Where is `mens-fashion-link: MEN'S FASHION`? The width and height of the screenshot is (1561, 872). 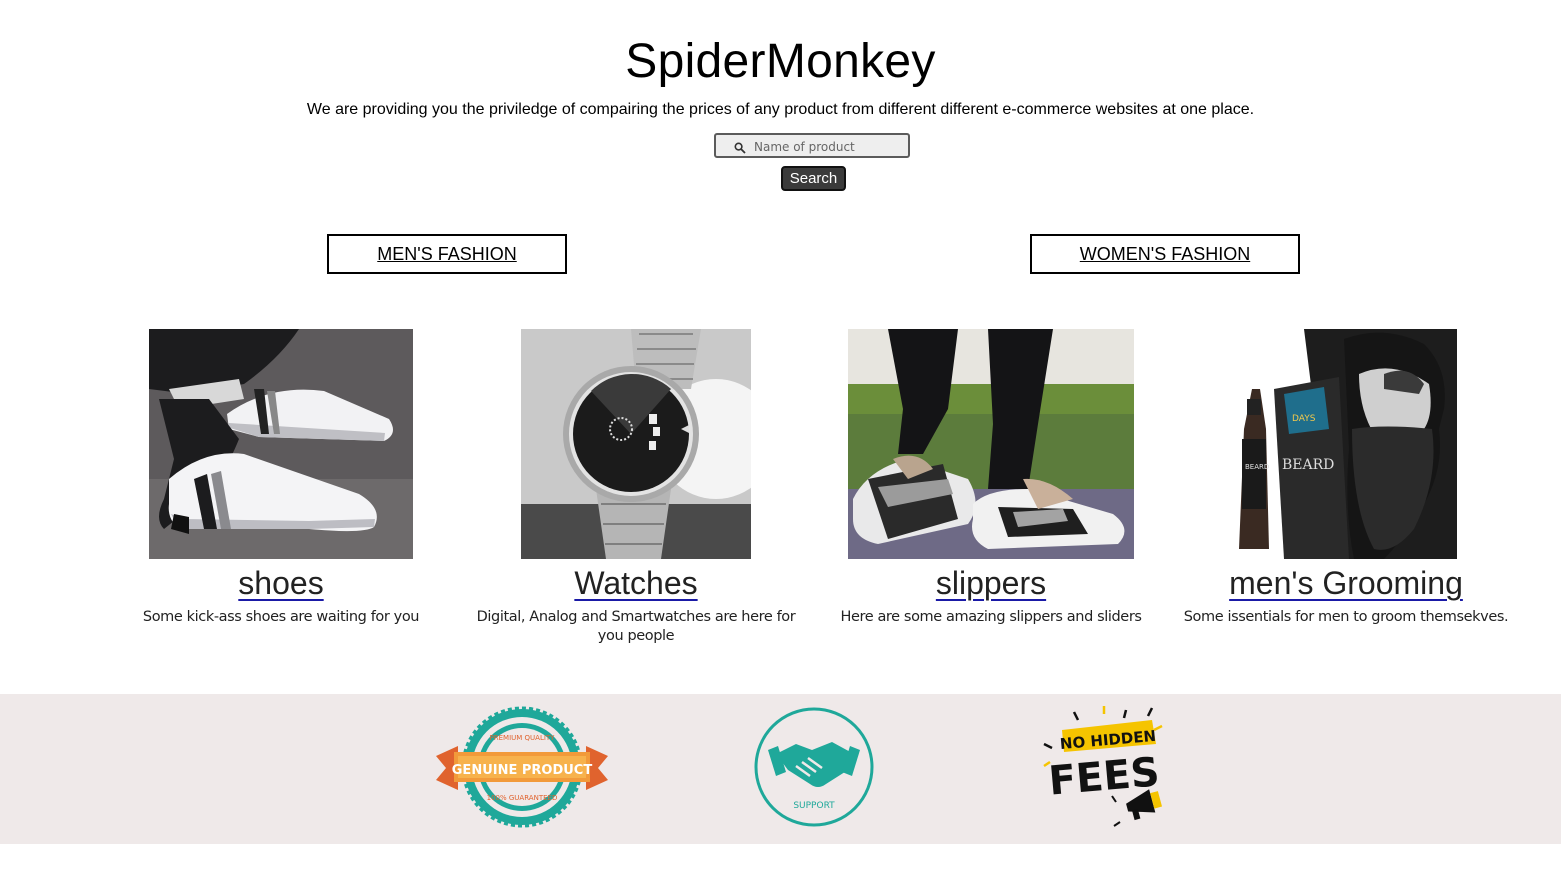 mens-fashion-link: MEN'S FASHION is located at coordinates (447, 254).